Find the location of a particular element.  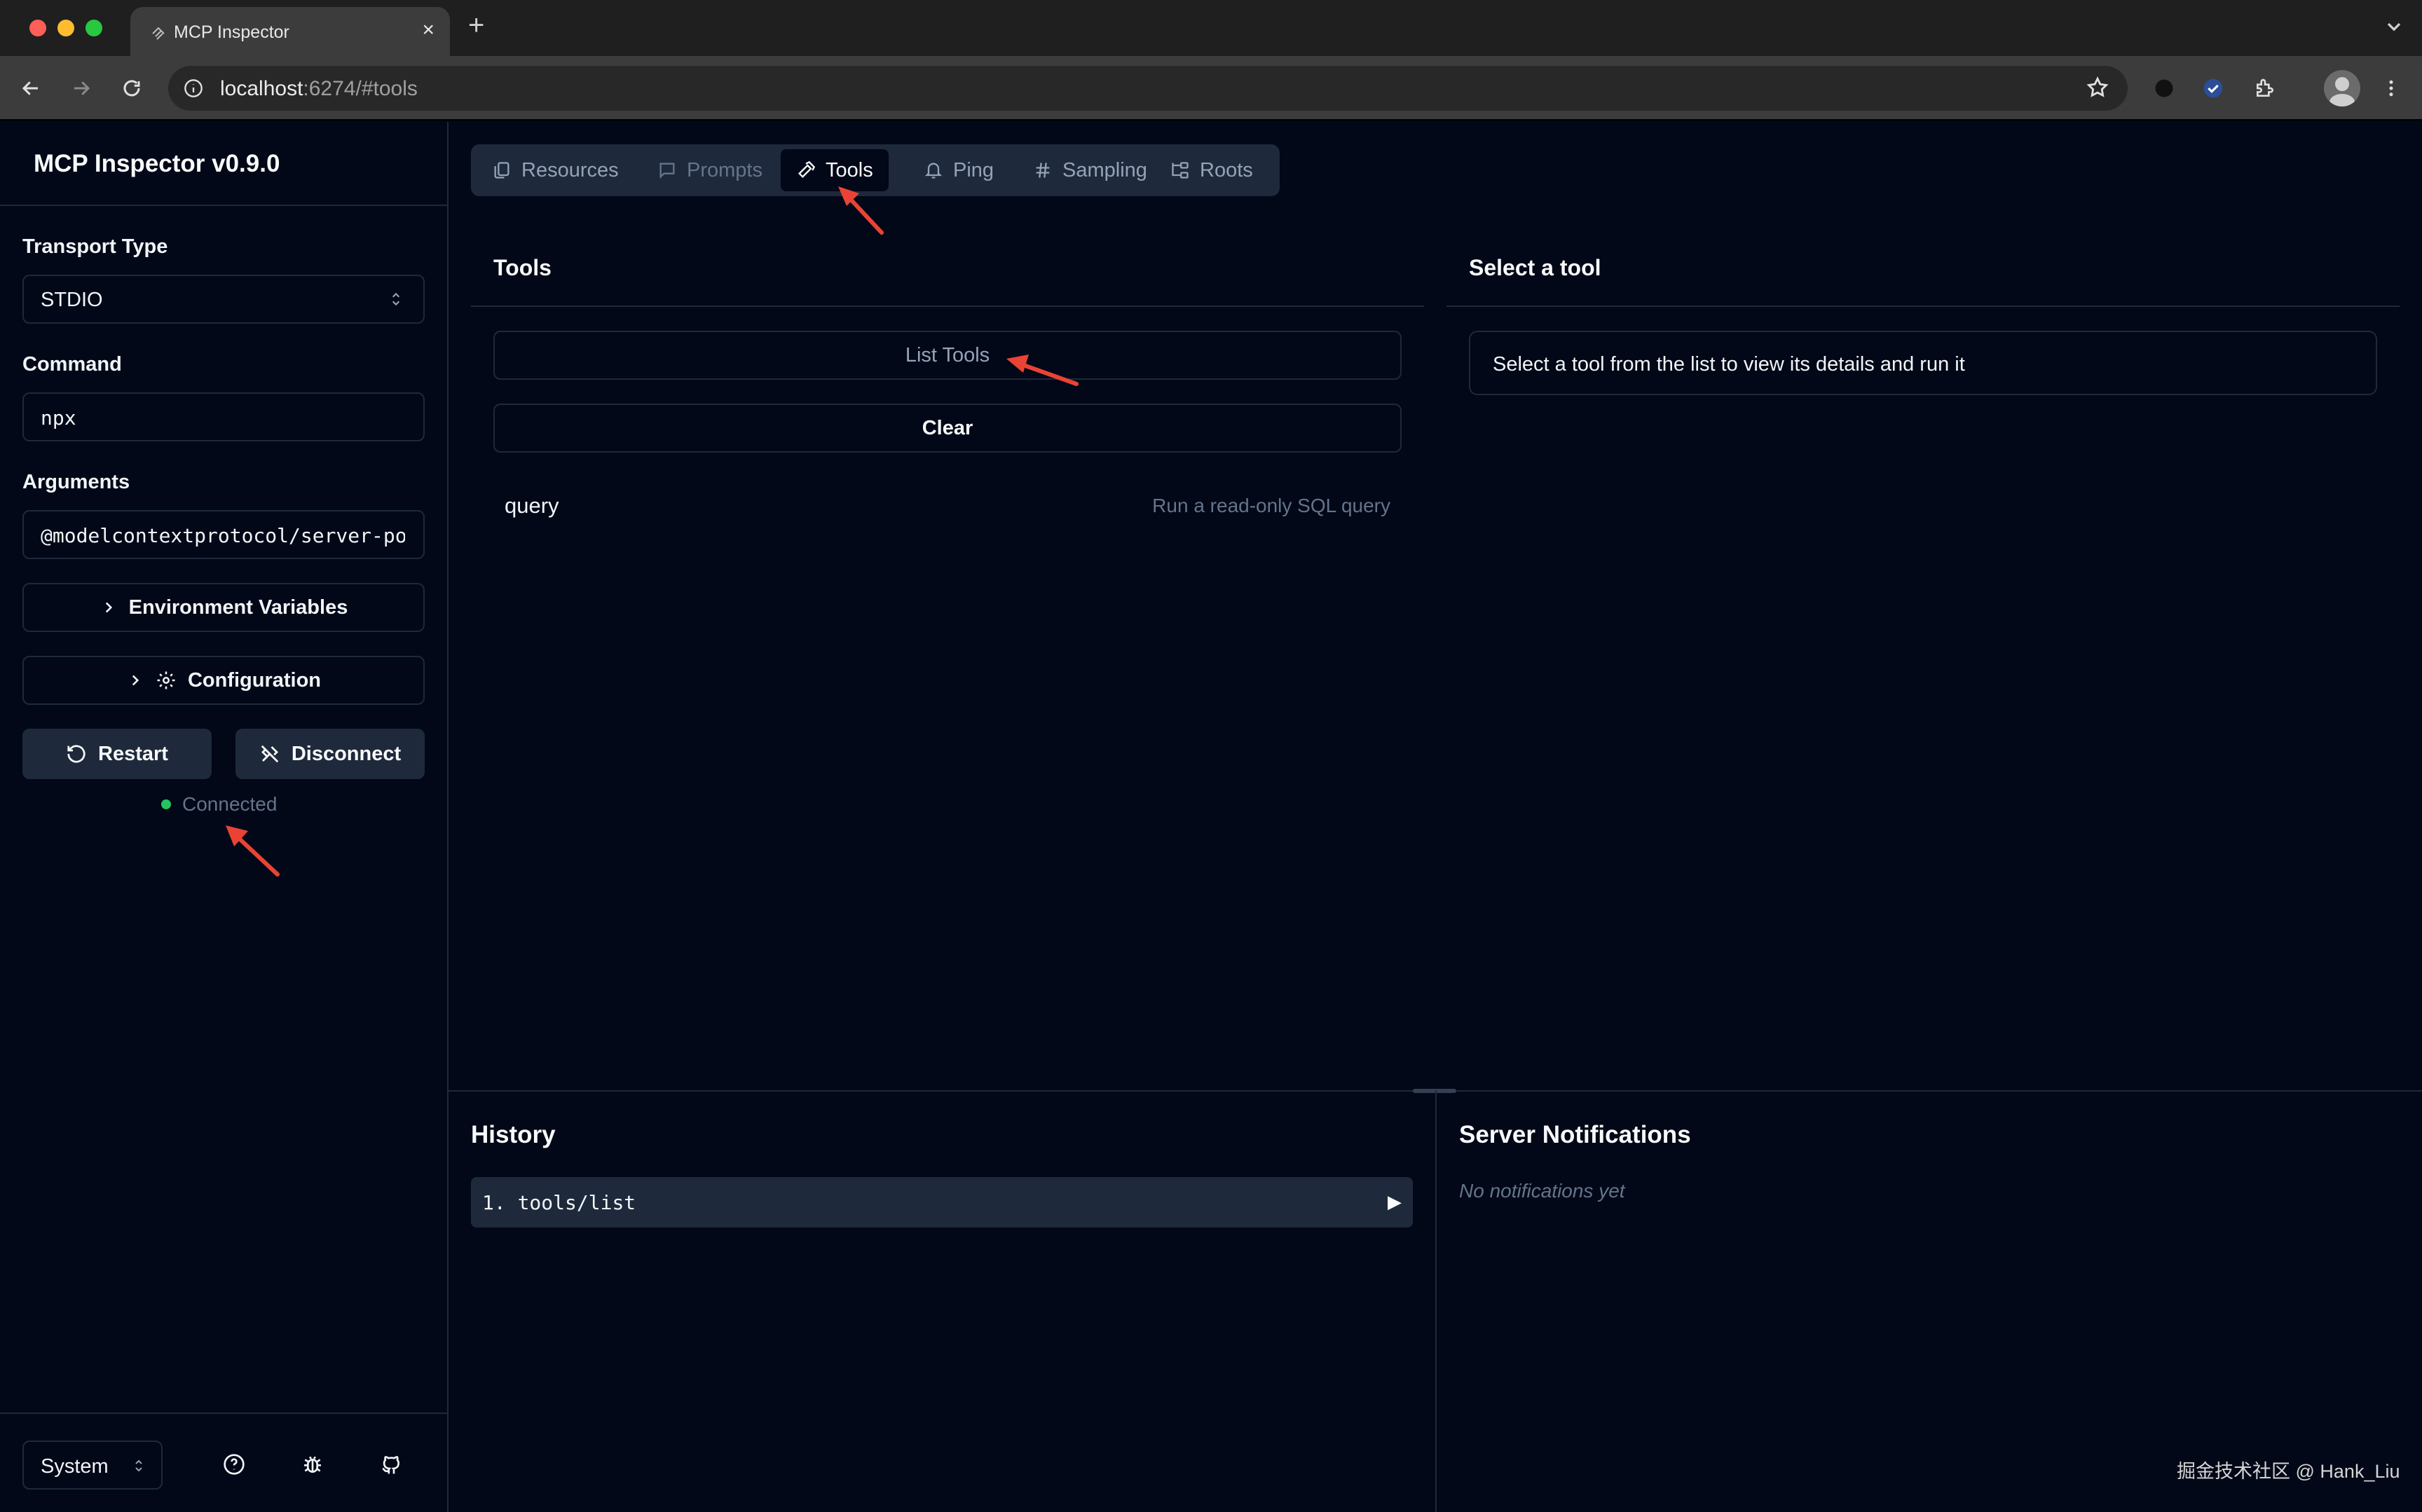

profile-avatar is located at coordinates (2342, 88).